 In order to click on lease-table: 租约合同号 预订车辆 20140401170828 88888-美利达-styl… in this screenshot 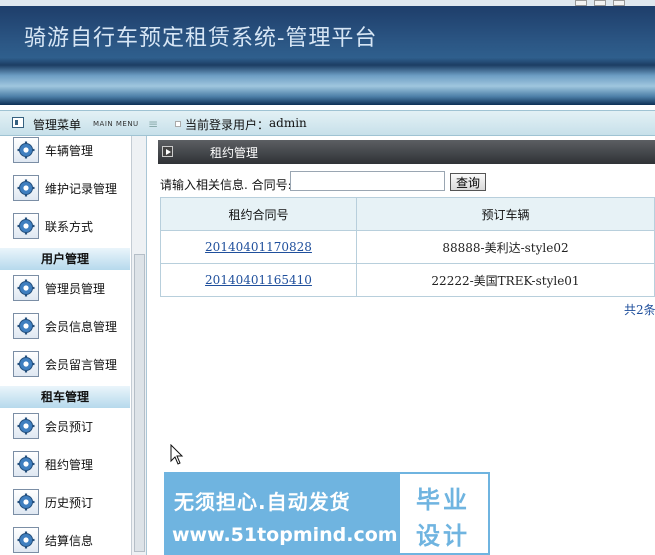, I will do `click(407, 247)`.